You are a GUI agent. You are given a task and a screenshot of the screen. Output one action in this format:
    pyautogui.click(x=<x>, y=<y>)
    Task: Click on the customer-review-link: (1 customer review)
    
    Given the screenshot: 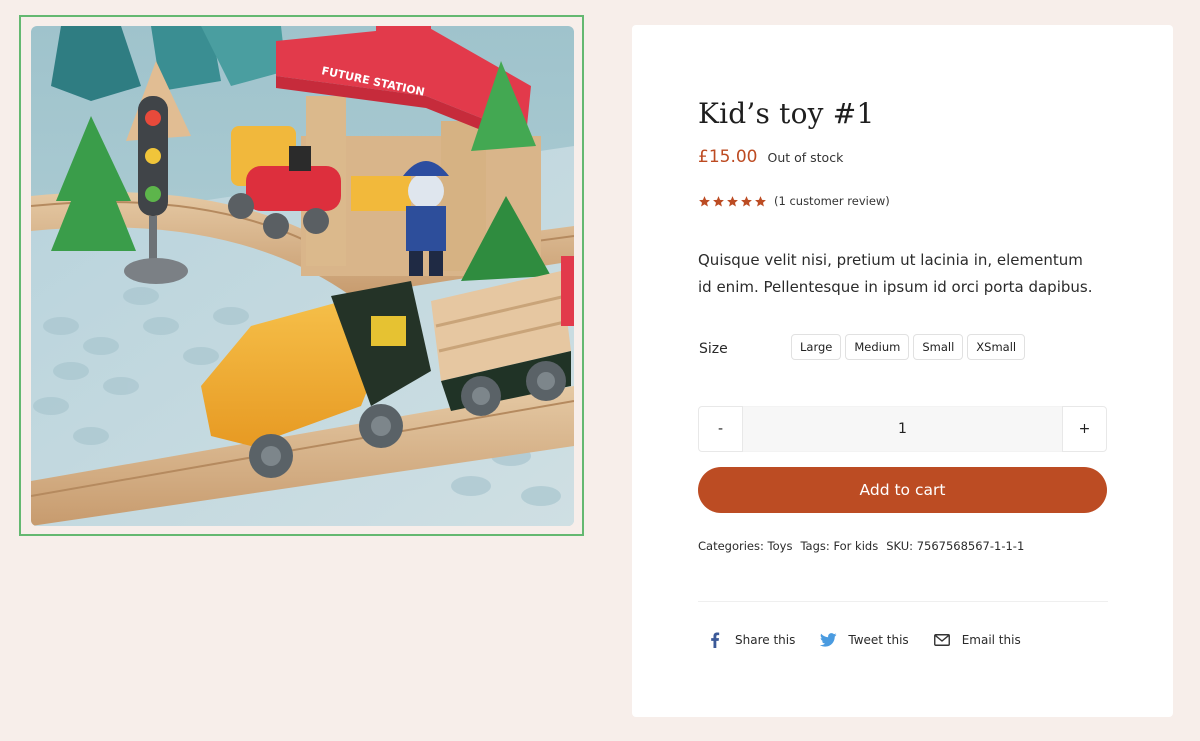 What is the action you would take?
    pyautogui.click(x=832, y=201)
    